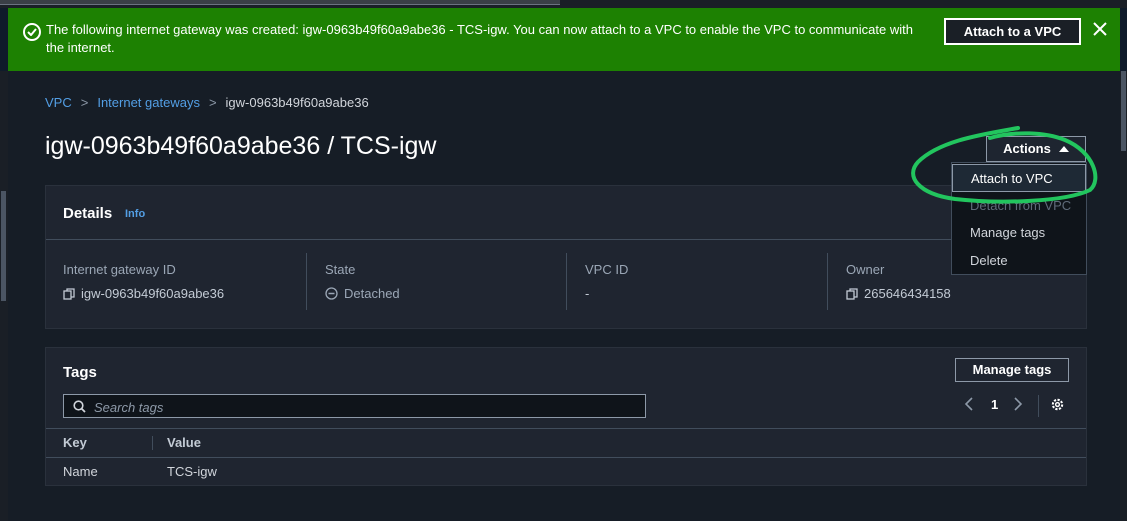  Describe the element at coordinates (566, 471) in the screenshot. I see `table-row: Name TCS-igw` at that location.